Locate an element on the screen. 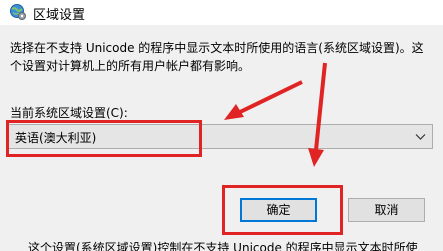 This screenshot has width=443, height=251. window-title: 区域设置 is located at coordinates (59, 15).